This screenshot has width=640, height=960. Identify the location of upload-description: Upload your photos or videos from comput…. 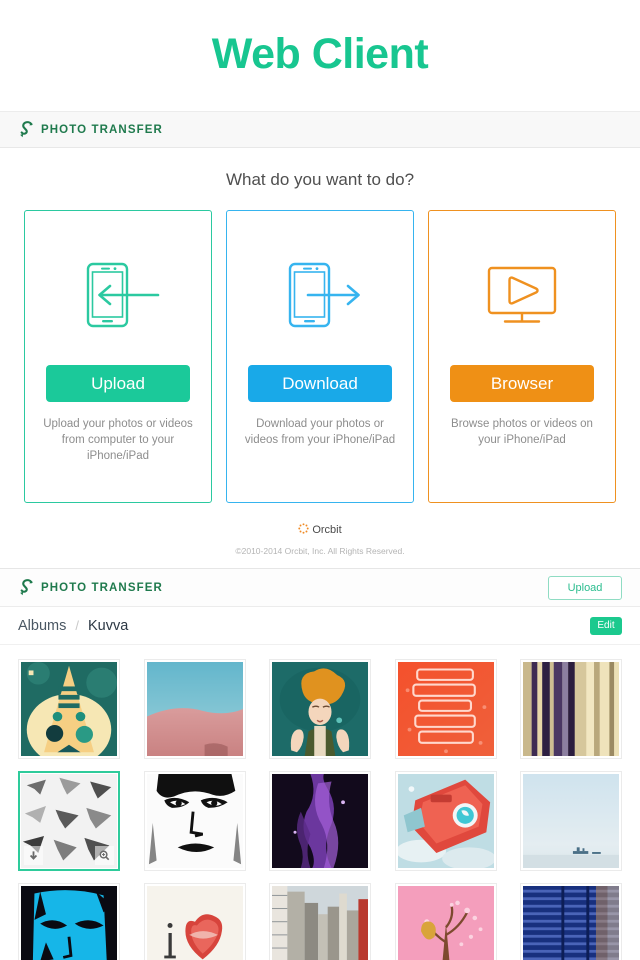
(118, 440).